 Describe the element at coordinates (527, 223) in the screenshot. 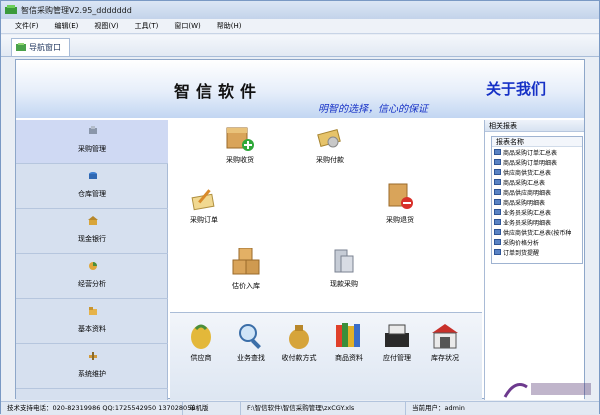

I see `report-name: 业务员采购明细表` at that location.